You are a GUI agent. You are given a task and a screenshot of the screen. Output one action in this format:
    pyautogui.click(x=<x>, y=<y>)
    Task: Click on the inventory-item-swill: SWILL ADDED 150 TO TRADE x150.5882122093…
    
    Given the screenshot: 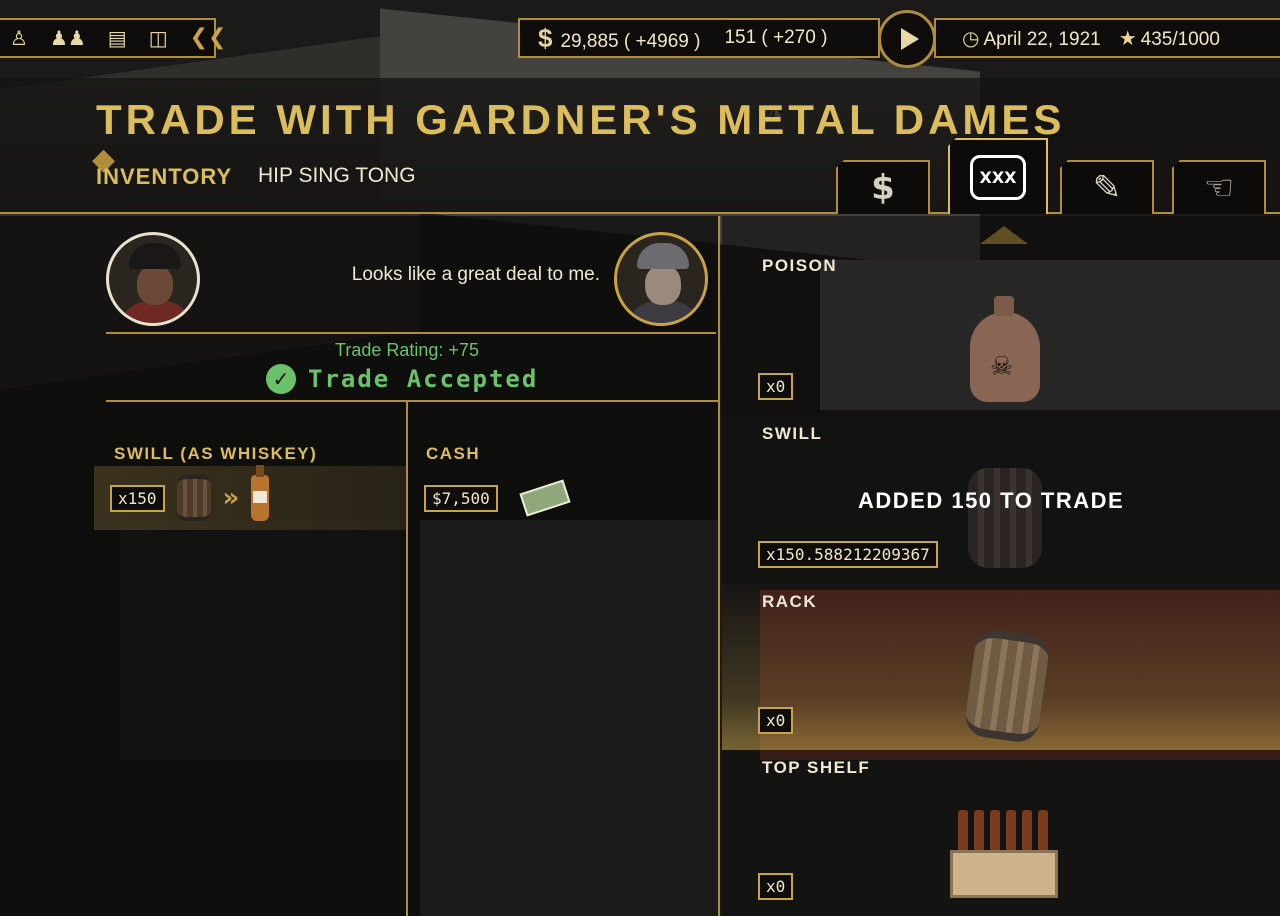 What is the action you would take?
    pyautogui.click(x=1001, y=500)
    